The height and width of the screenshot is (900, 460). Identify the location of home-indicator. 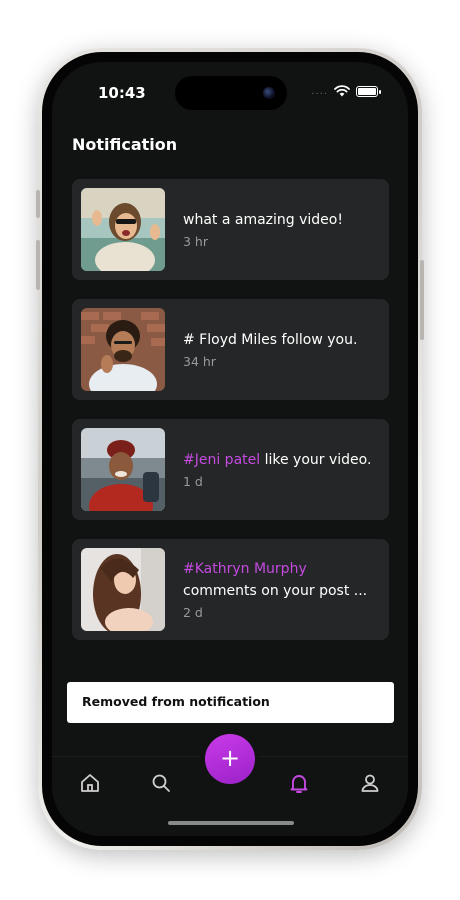
(231, 823).